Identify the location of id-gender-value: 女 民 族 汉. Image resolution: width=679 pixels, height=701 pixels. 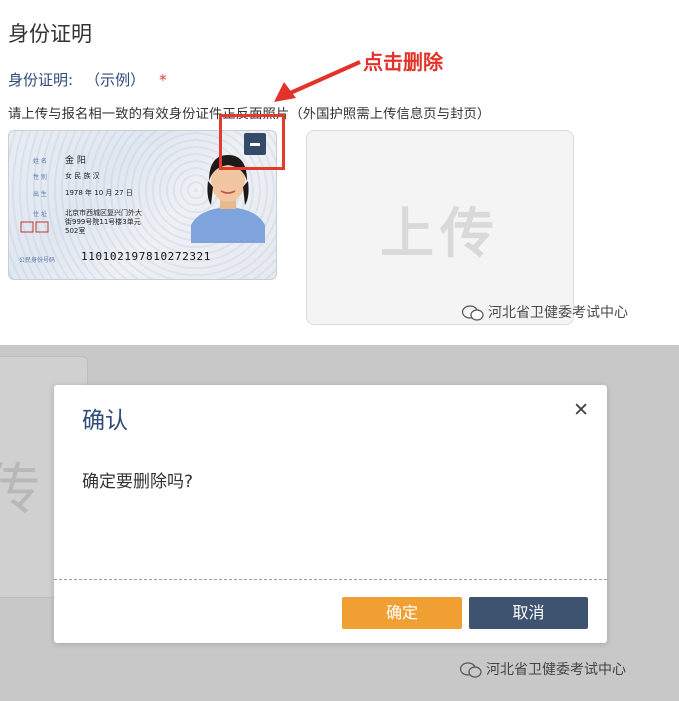
(82, 176).